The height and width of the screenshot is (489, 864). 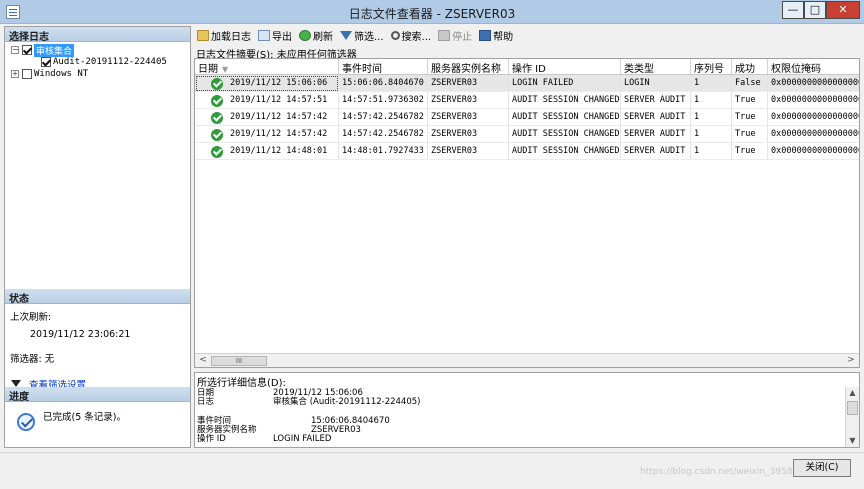 What do you see at coordinates (84, 417) in the screenshot?
I see `progress-text: 已完成(5 条记录)。` at bounding box center [84, 417].